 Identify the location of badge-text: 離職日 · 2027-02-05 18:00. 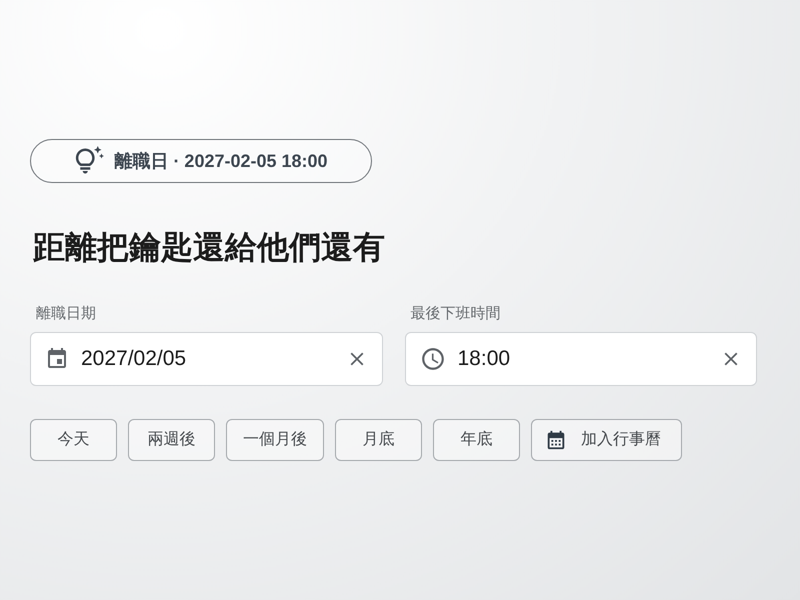
(221, 161).